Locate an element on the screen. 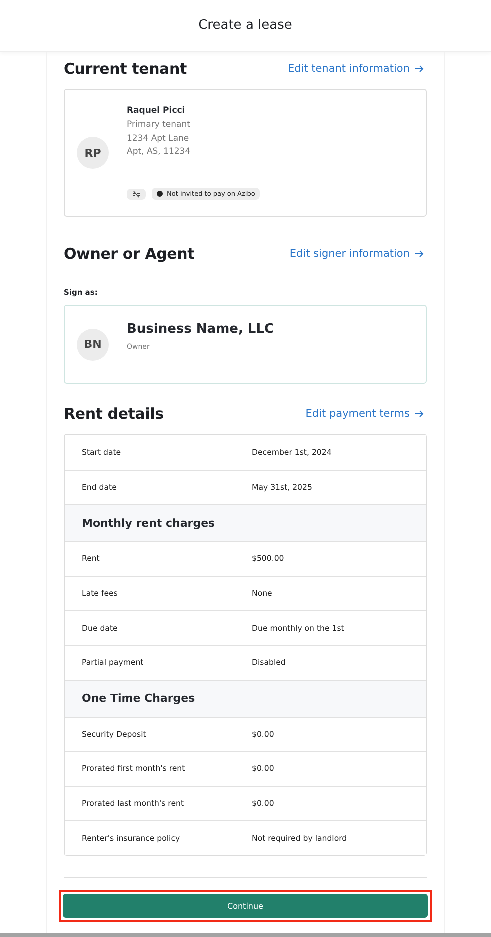 This screenshot has width=491, height=937. section-heading: Owner or Agent is located at coordinates (129, 254).